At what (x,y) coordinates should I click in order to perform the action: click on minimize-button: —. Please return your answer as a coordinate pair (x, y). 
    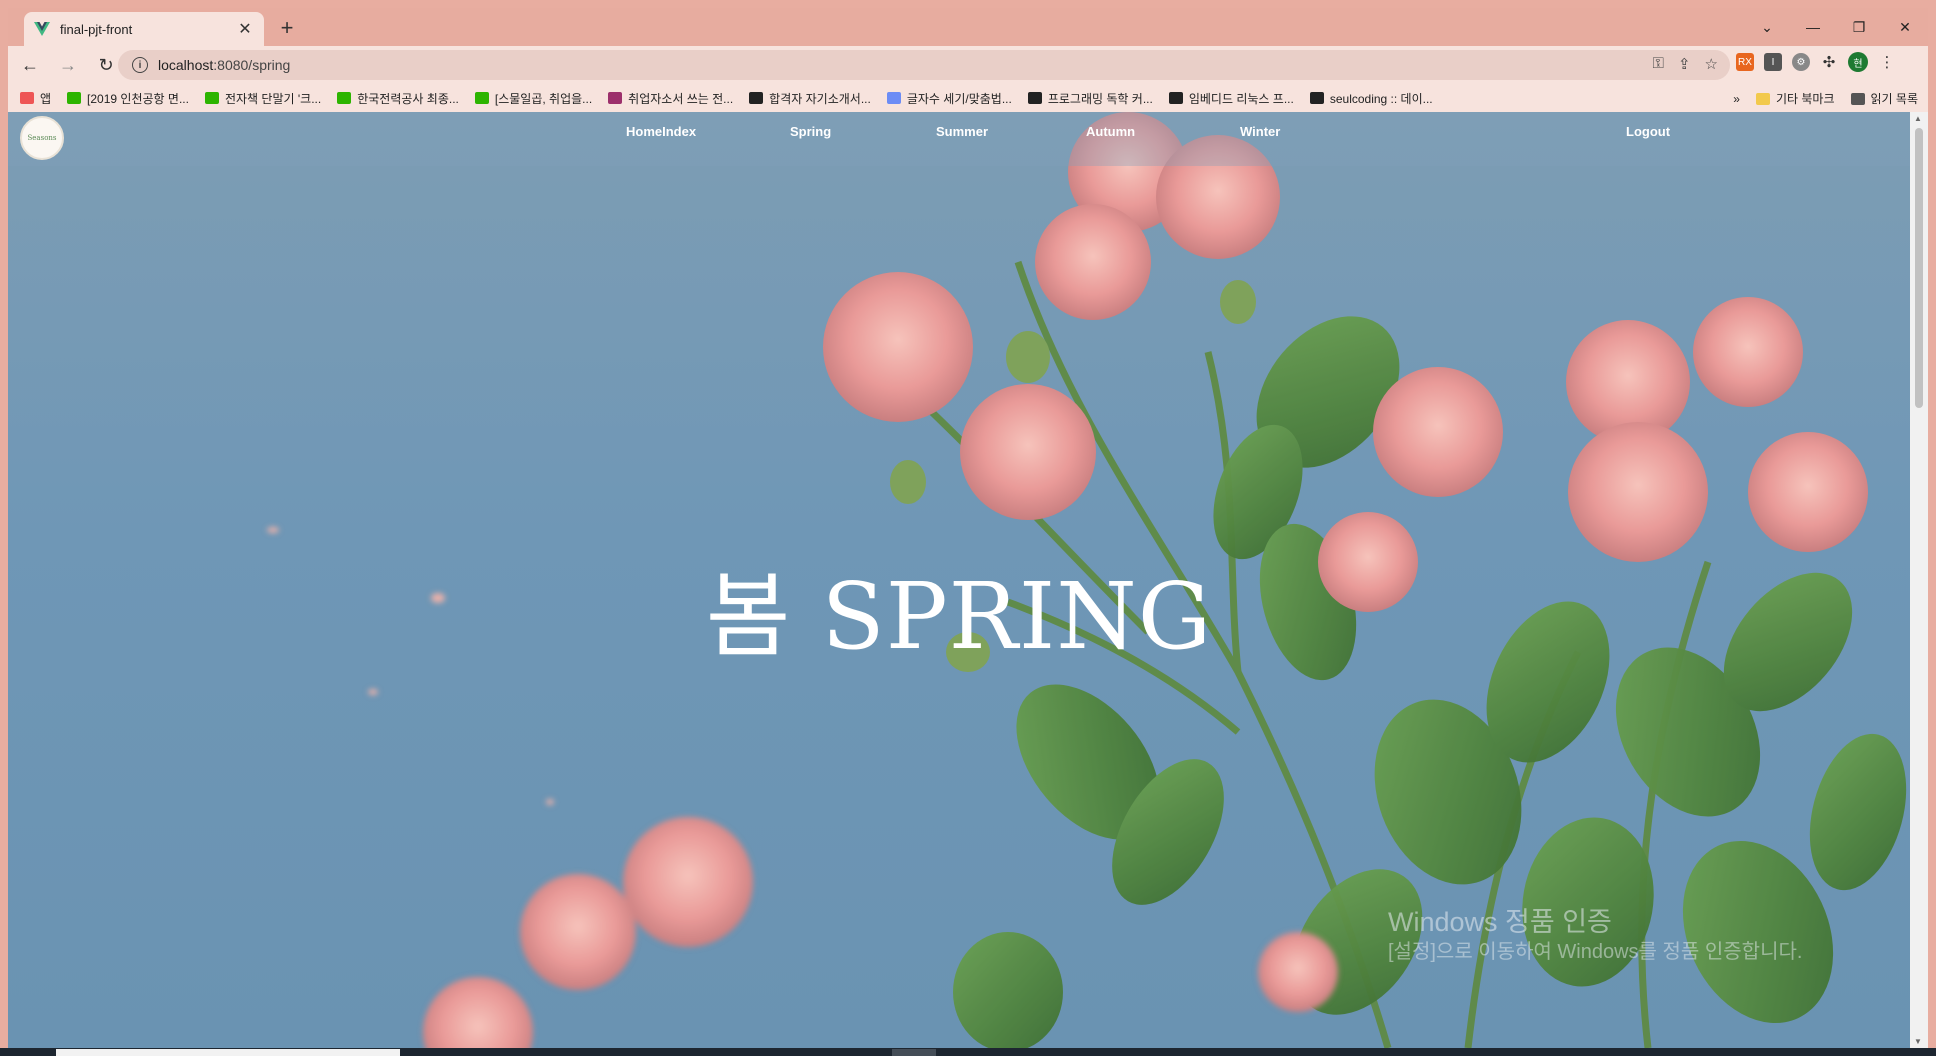
    Looking at the image, I should click on (1813, 27).